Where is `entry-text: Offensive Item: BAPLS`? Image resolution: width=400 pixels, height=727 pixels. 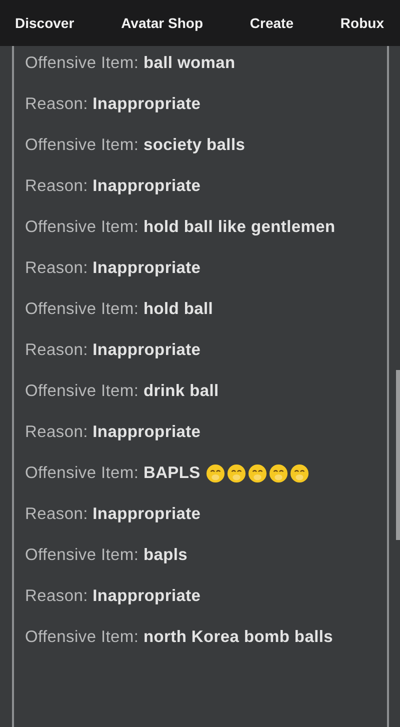
entry-text: Offensive Item: BAPLS is located at coordinates (112, 473).